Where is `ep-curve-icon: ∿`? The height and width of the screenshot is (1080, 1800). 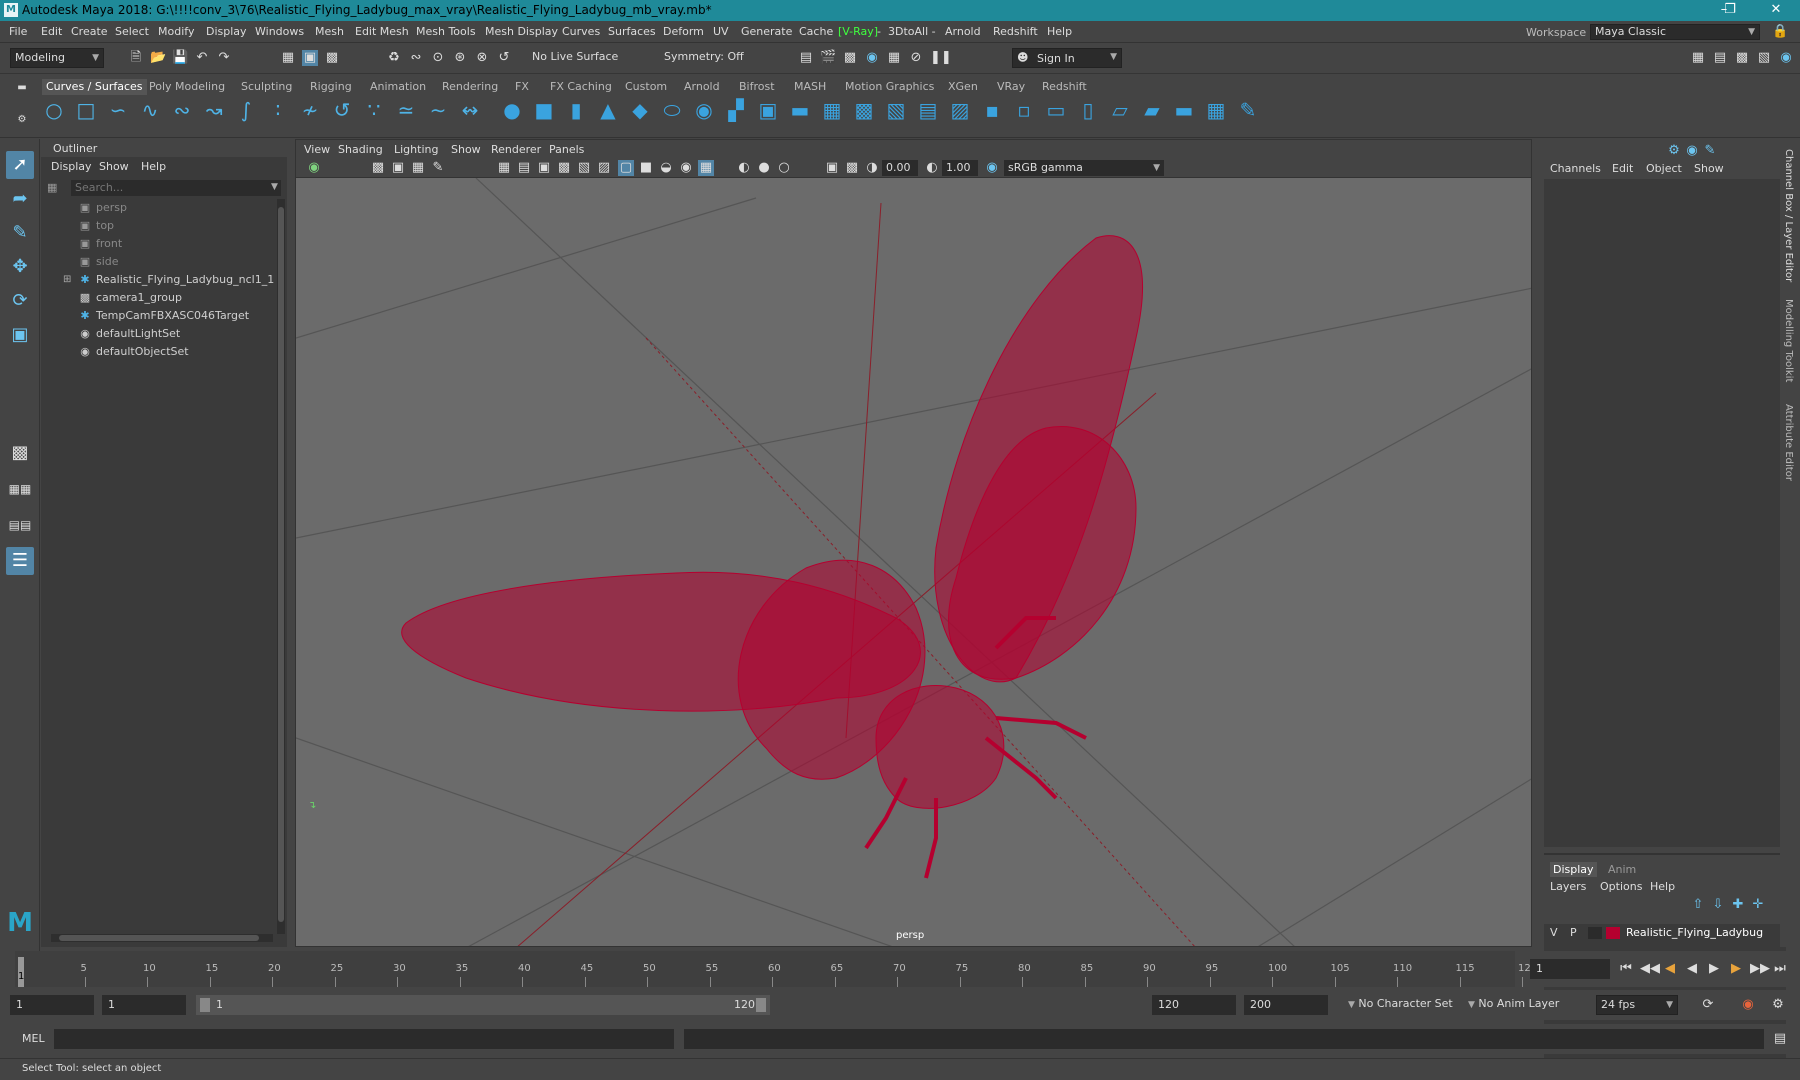 ep-curve-icon: ∿ is located at coordinates (150, 110).